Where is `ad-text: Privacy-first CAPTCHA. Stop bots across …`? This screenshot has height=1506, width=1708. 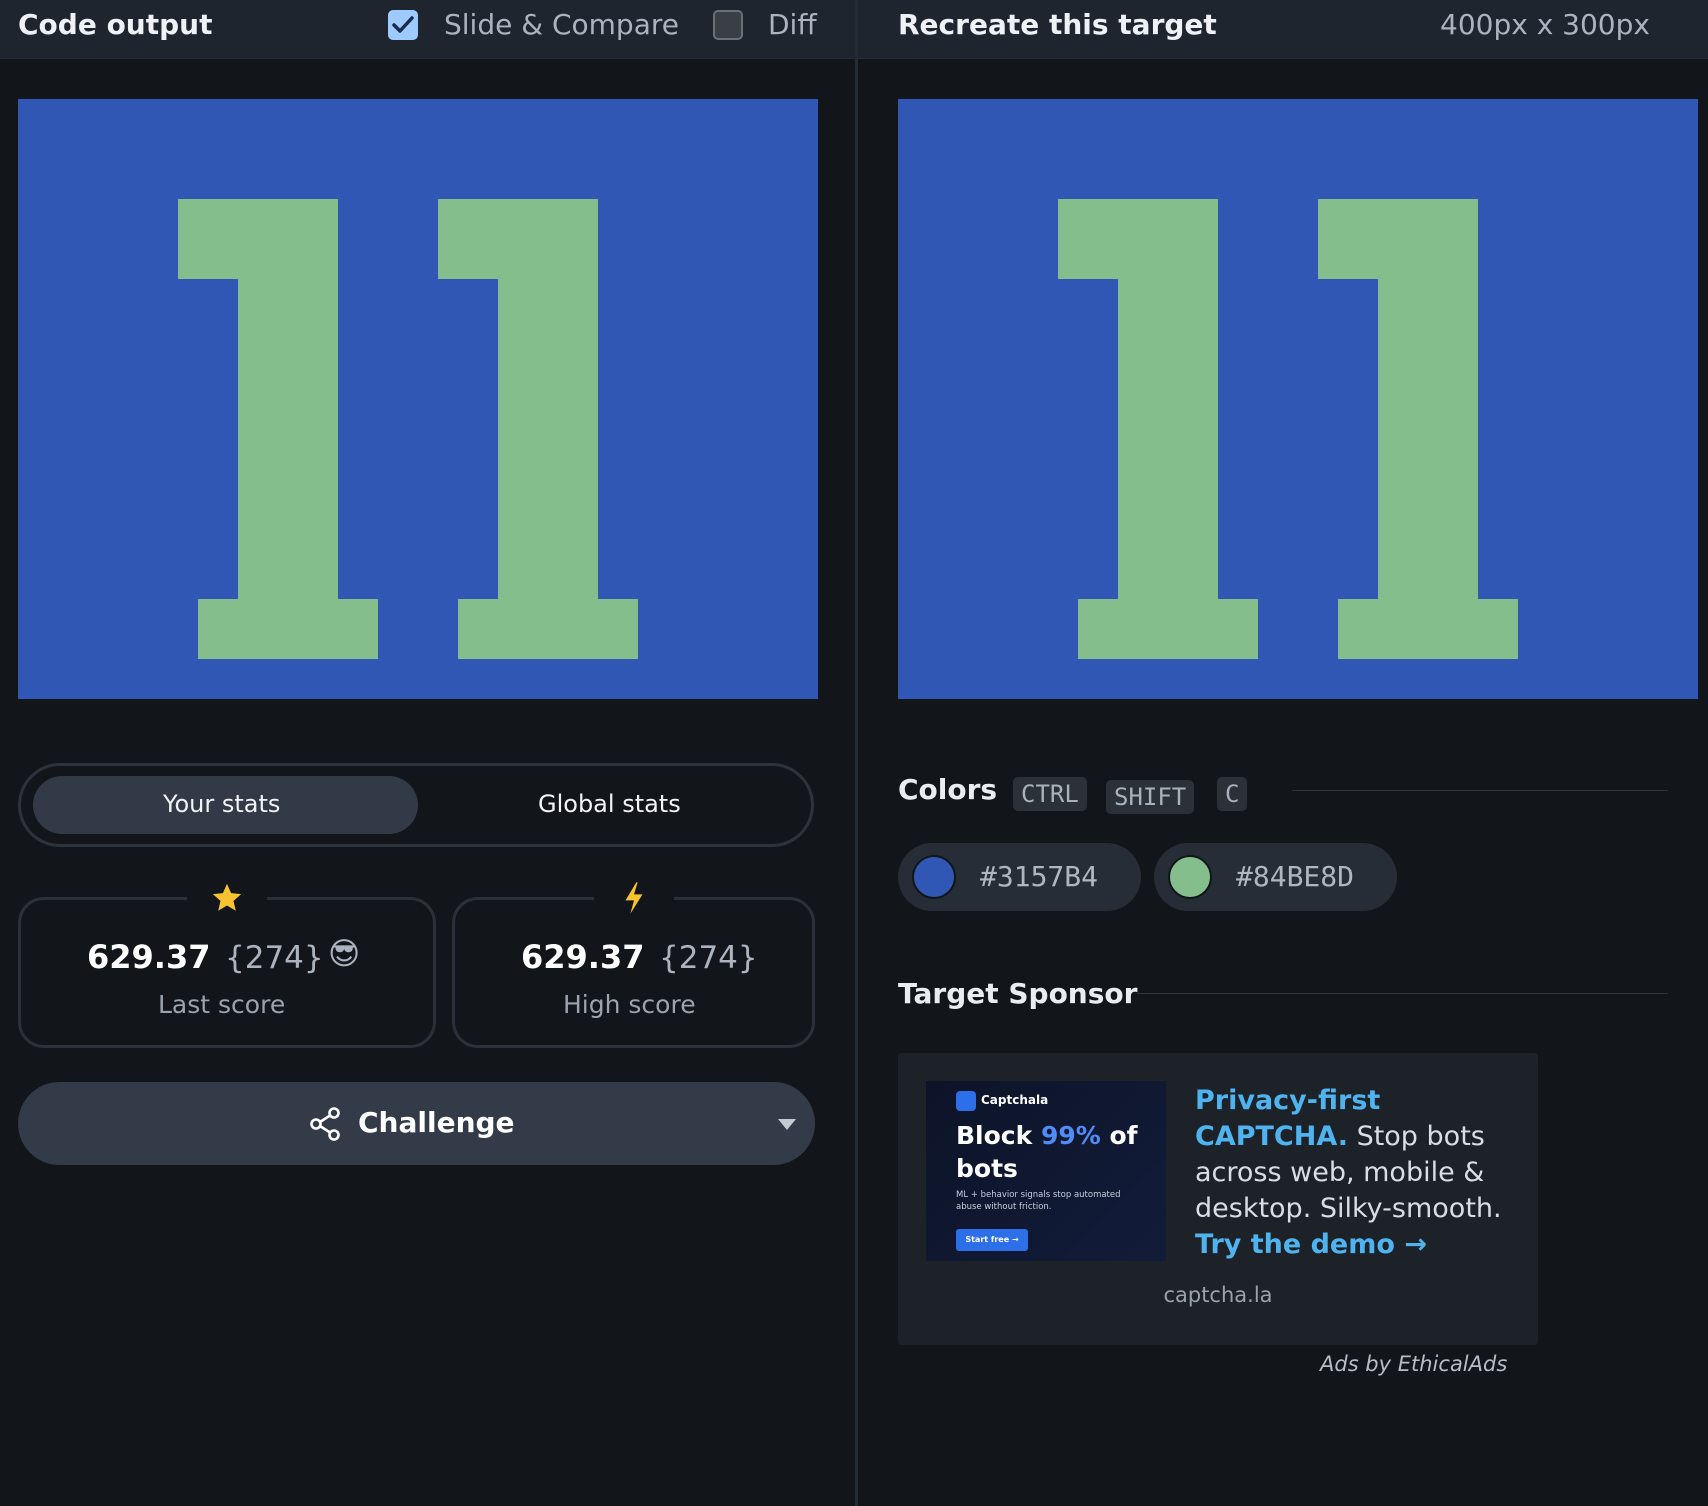 ad-text: Privacy-first CAPTCHA. Stop bots across … is located at coordinates (1355, 1173).